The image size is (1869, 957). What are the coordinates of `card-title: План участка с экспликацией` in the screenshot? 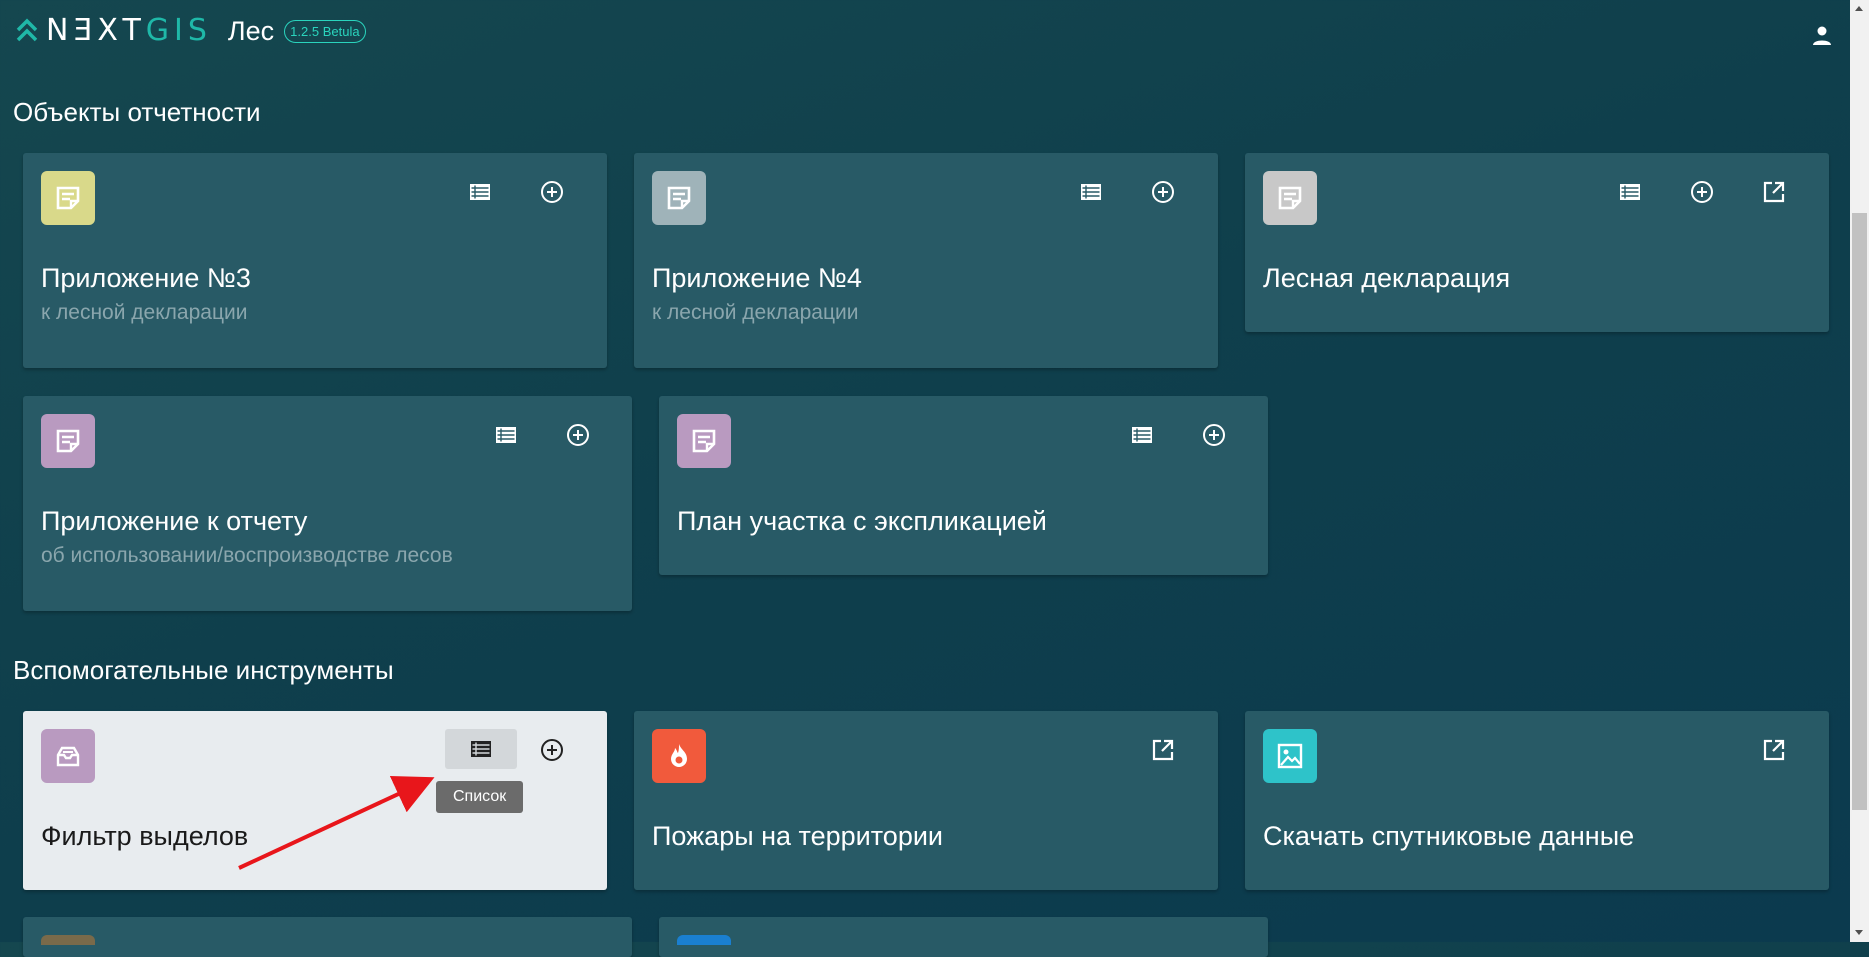 It's located at (862, 521).